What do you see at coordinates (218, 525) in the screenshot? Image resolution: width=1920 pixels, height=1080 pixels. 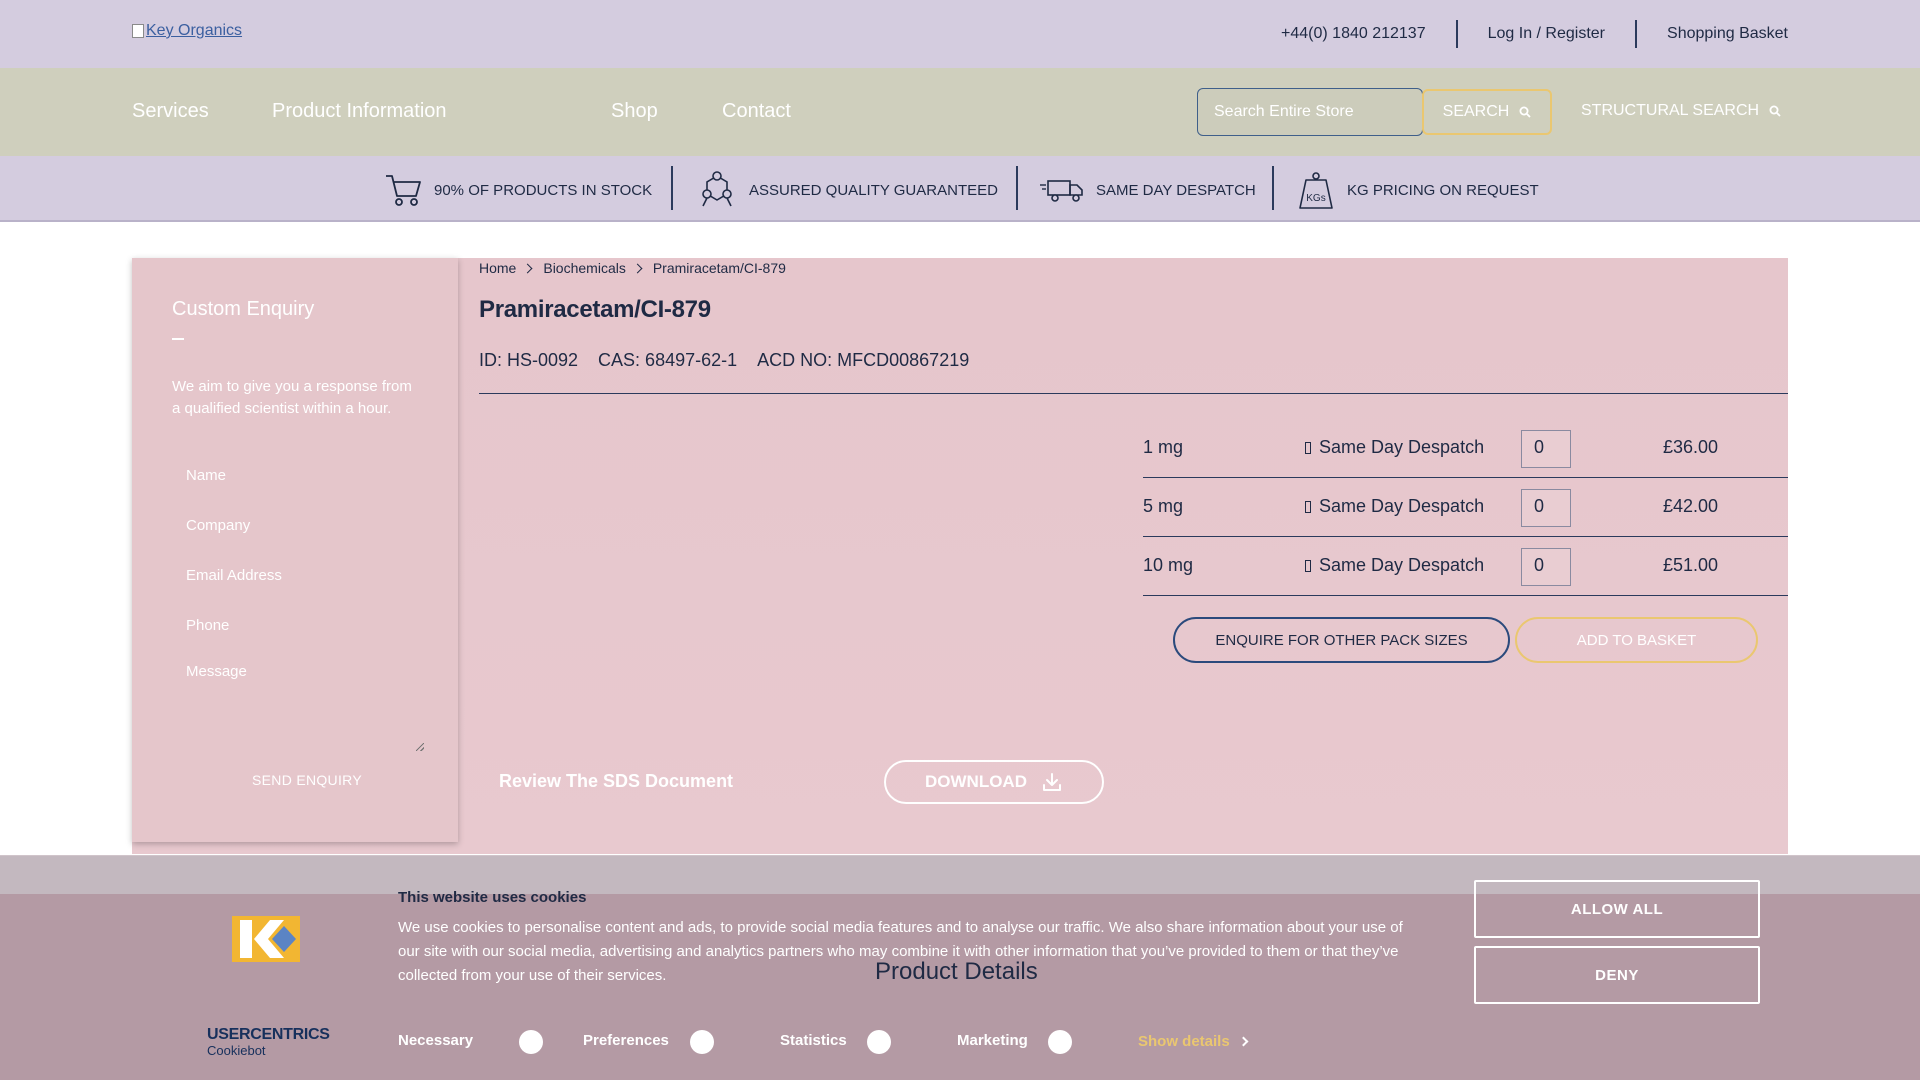 I see `company-field: Company` at bounding box center [218, 525].